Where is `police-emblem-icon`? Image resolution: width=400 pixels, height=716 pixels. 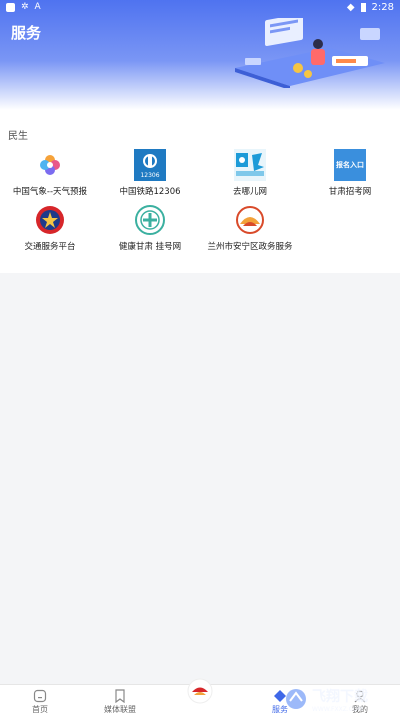 police-emblem-icon is located at coordinates (50, 220).